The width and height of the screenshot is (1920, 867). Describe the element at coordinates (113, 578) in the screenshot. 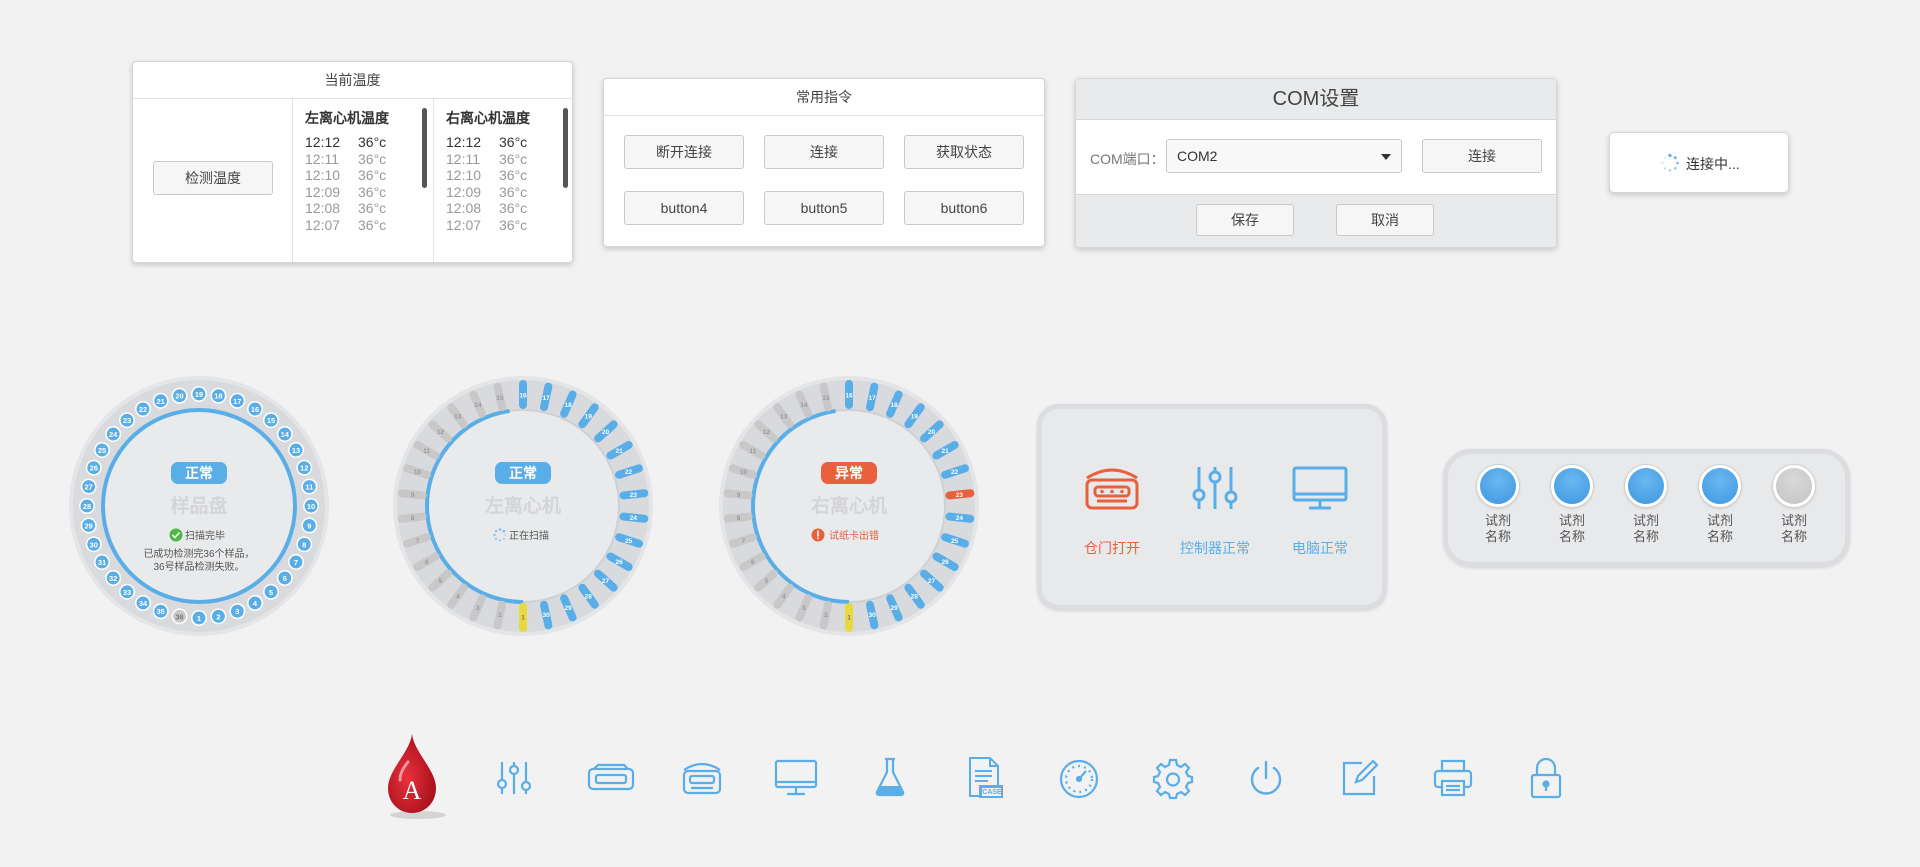

I see `sample-slot: 32` at that location.